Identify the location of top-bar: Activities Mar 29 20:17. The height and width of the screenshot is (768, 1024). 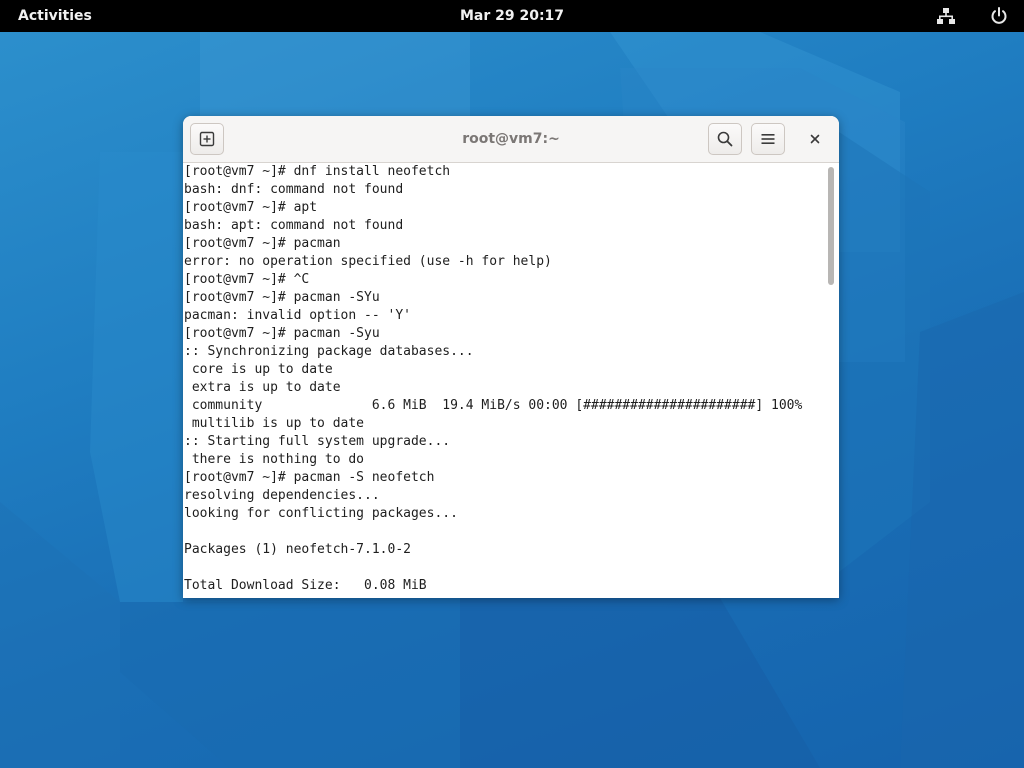
(512, 16).